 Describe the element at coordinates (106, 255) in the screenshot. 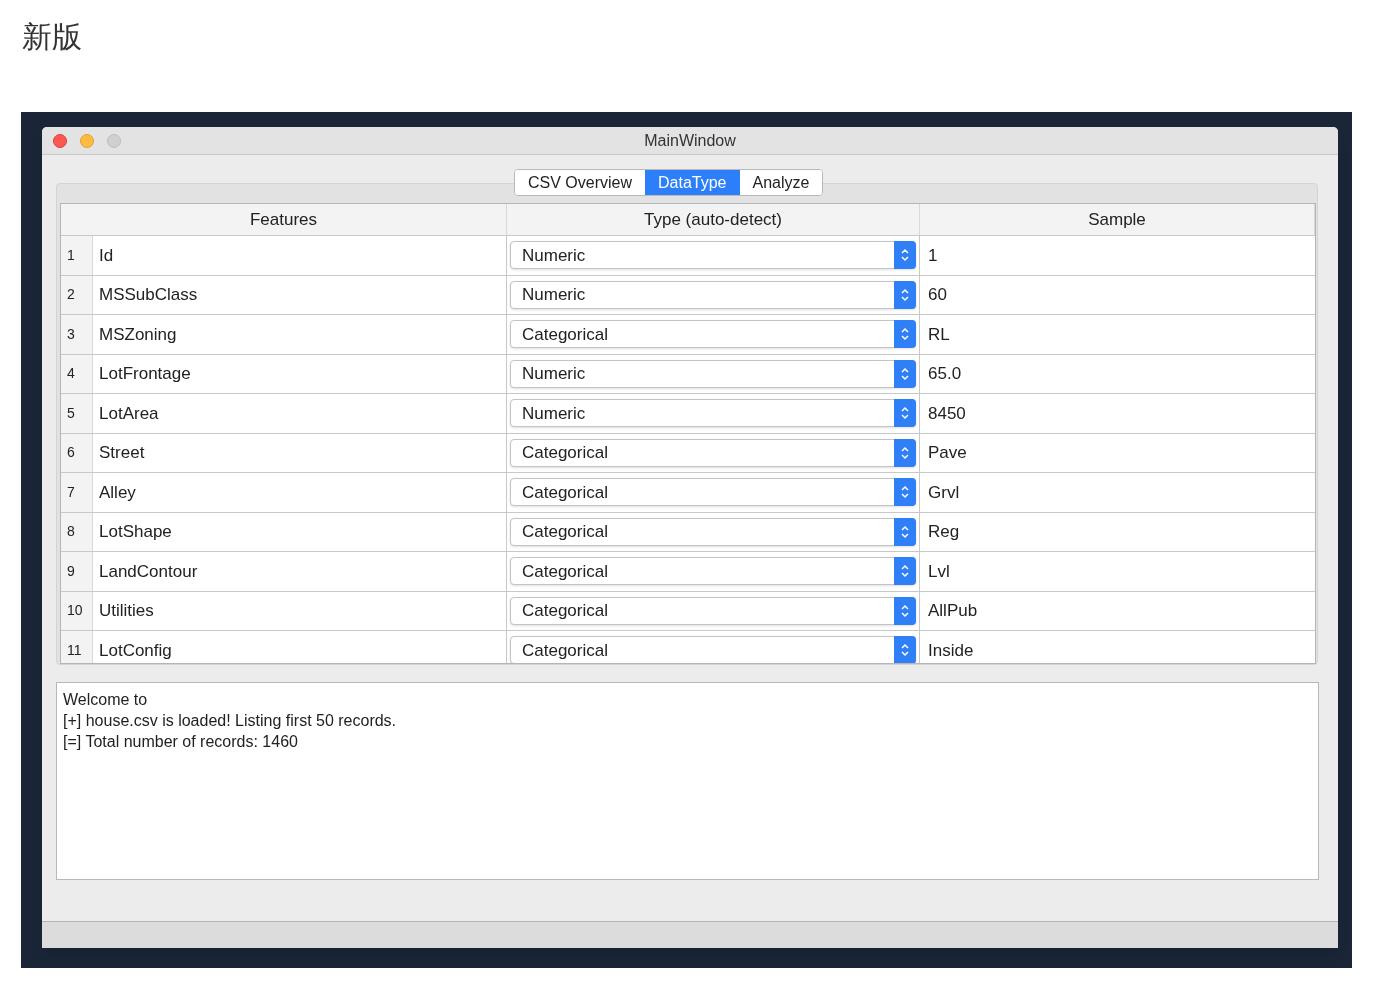

I see `feature-name: Id` at that location.